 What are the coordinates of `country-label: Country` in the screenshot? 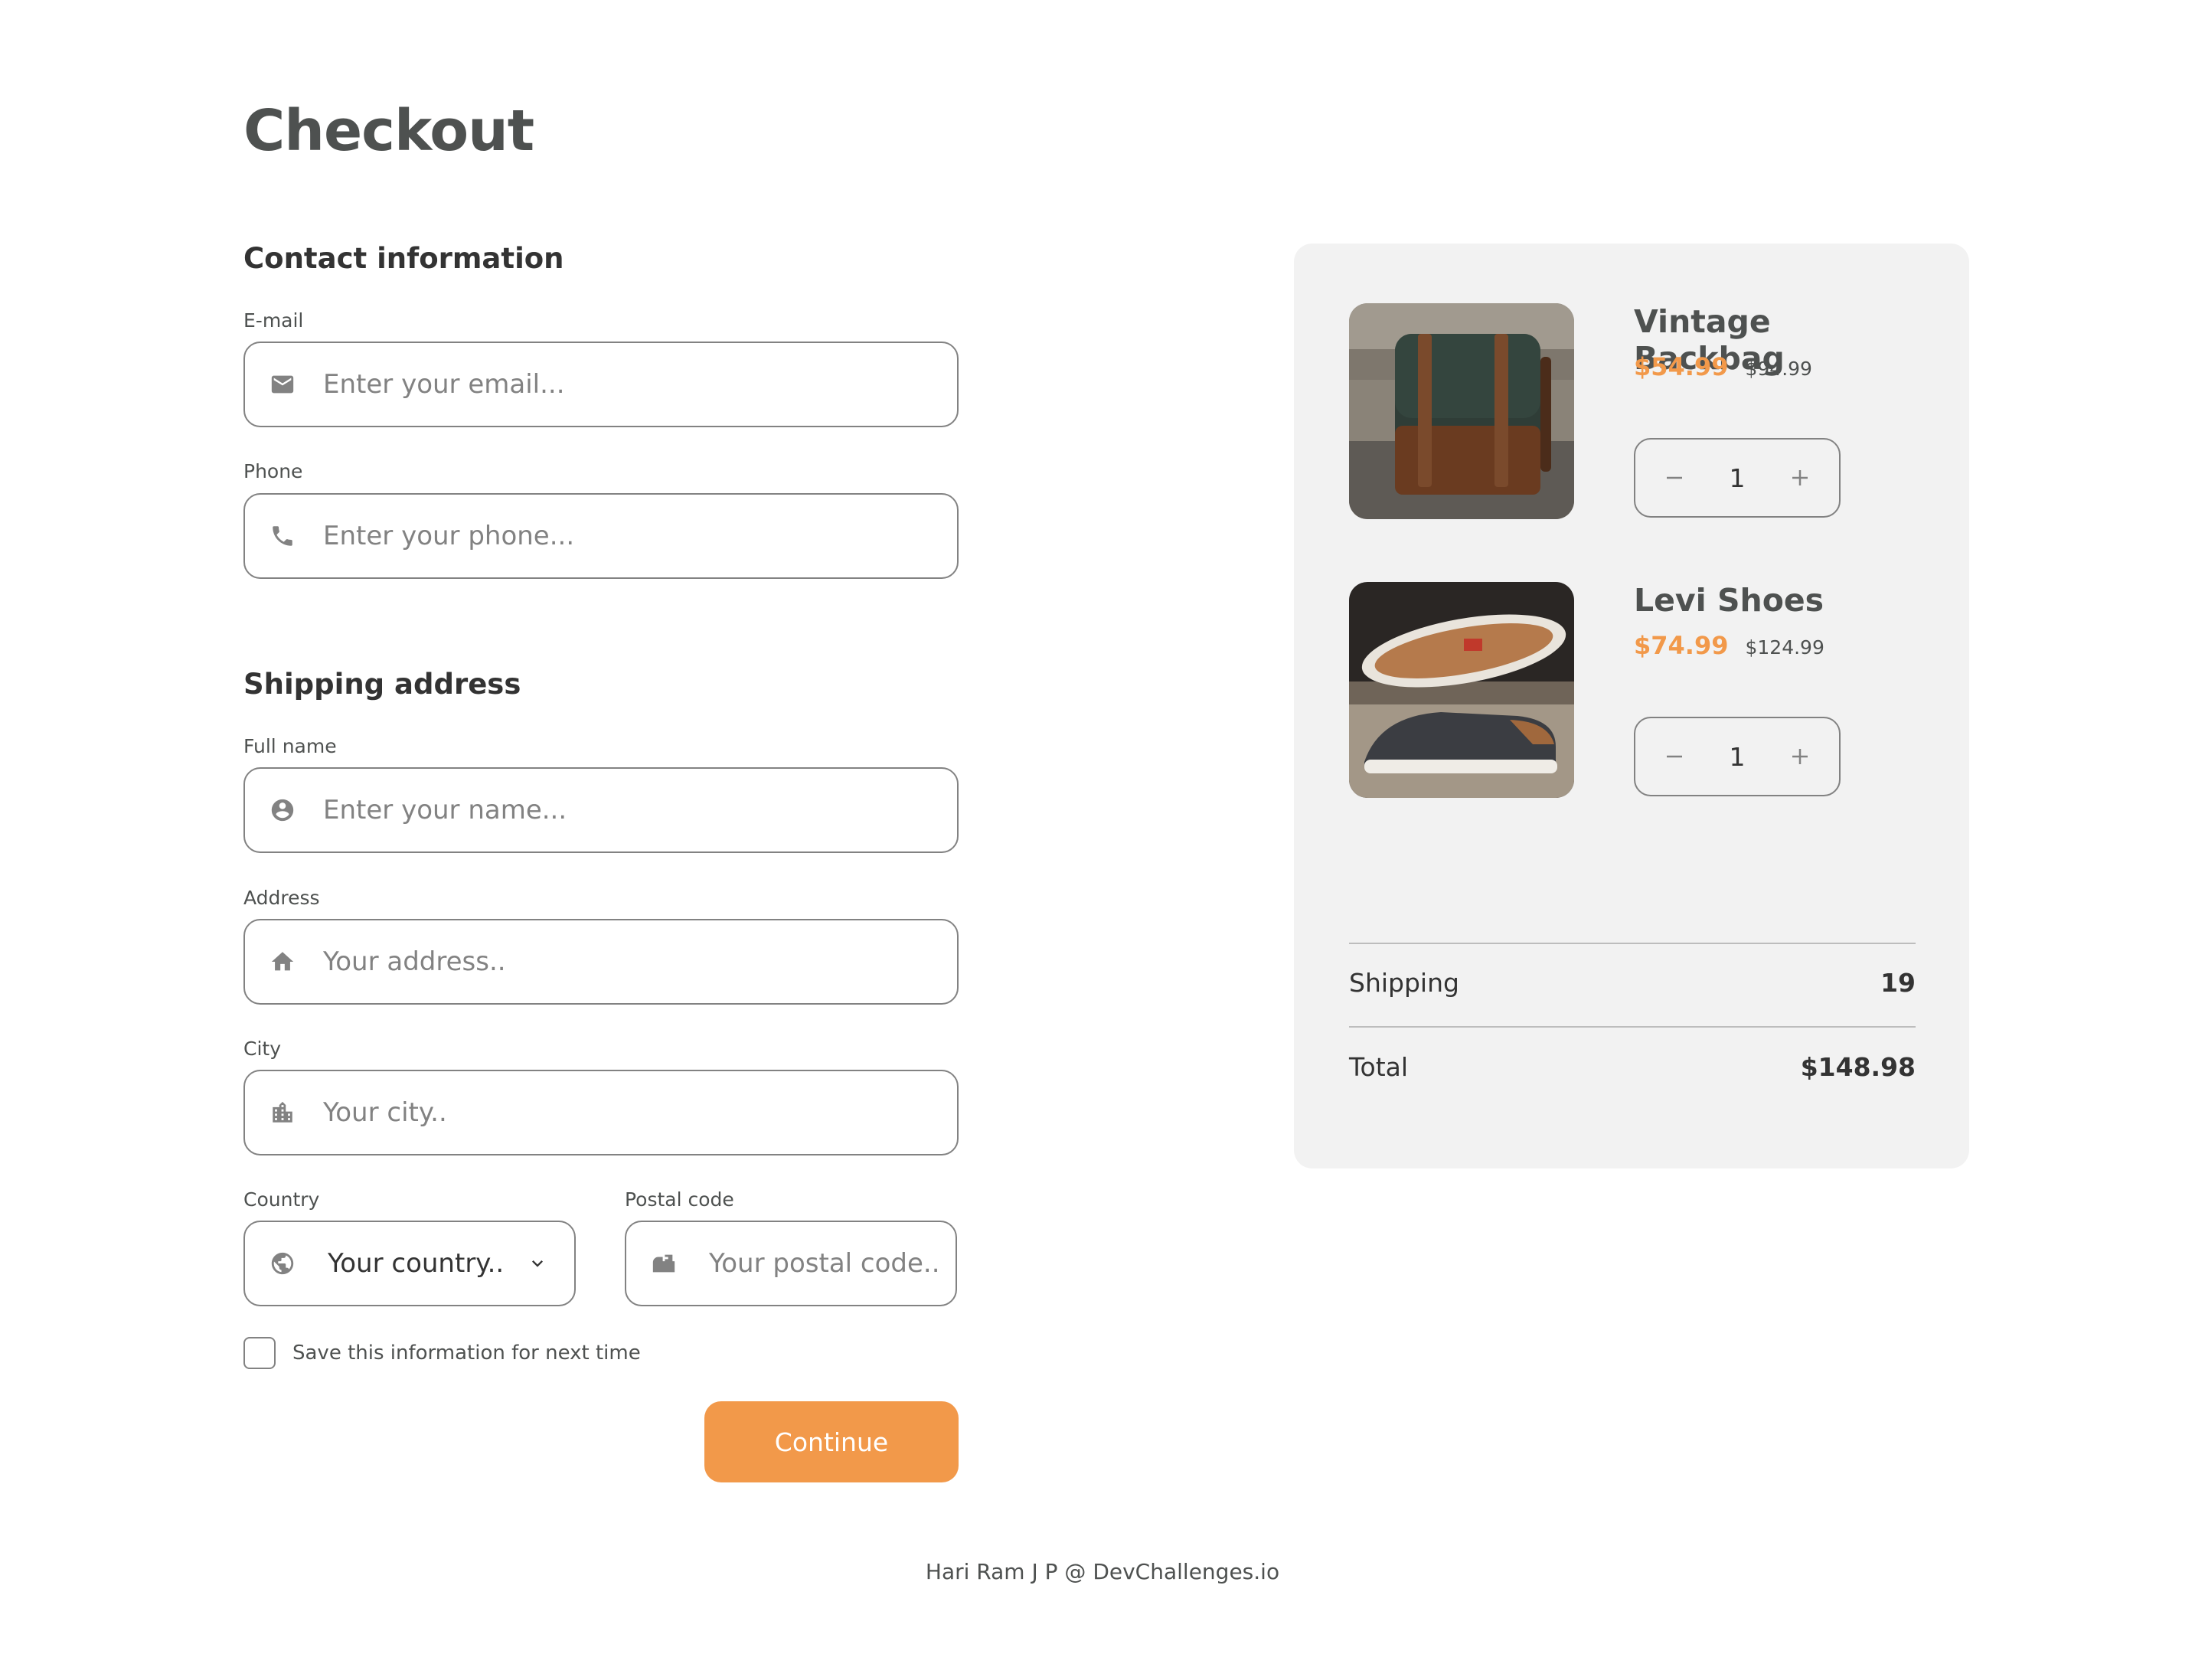 It's located at (281, 1199).